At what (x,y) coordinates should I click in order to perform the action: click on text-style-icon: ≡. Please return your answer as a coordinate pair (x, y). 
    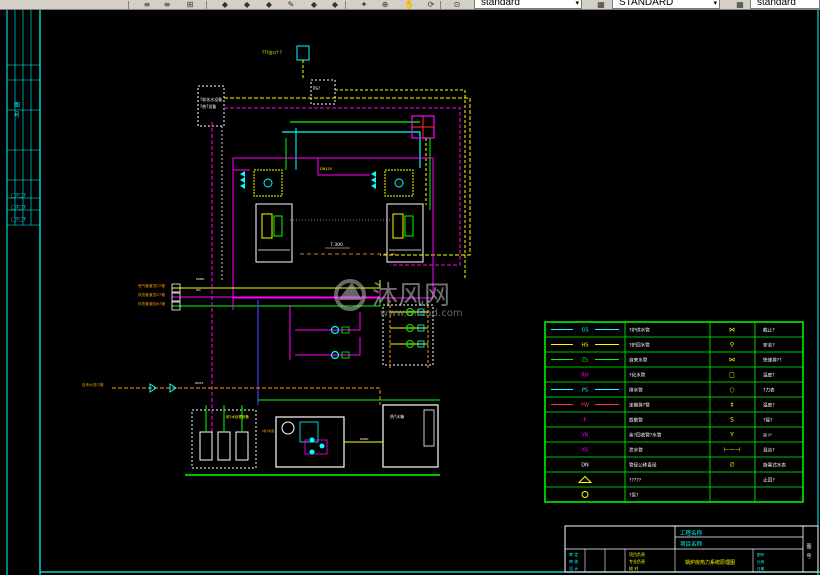
    Looking at the image, I should click on (147, 4).